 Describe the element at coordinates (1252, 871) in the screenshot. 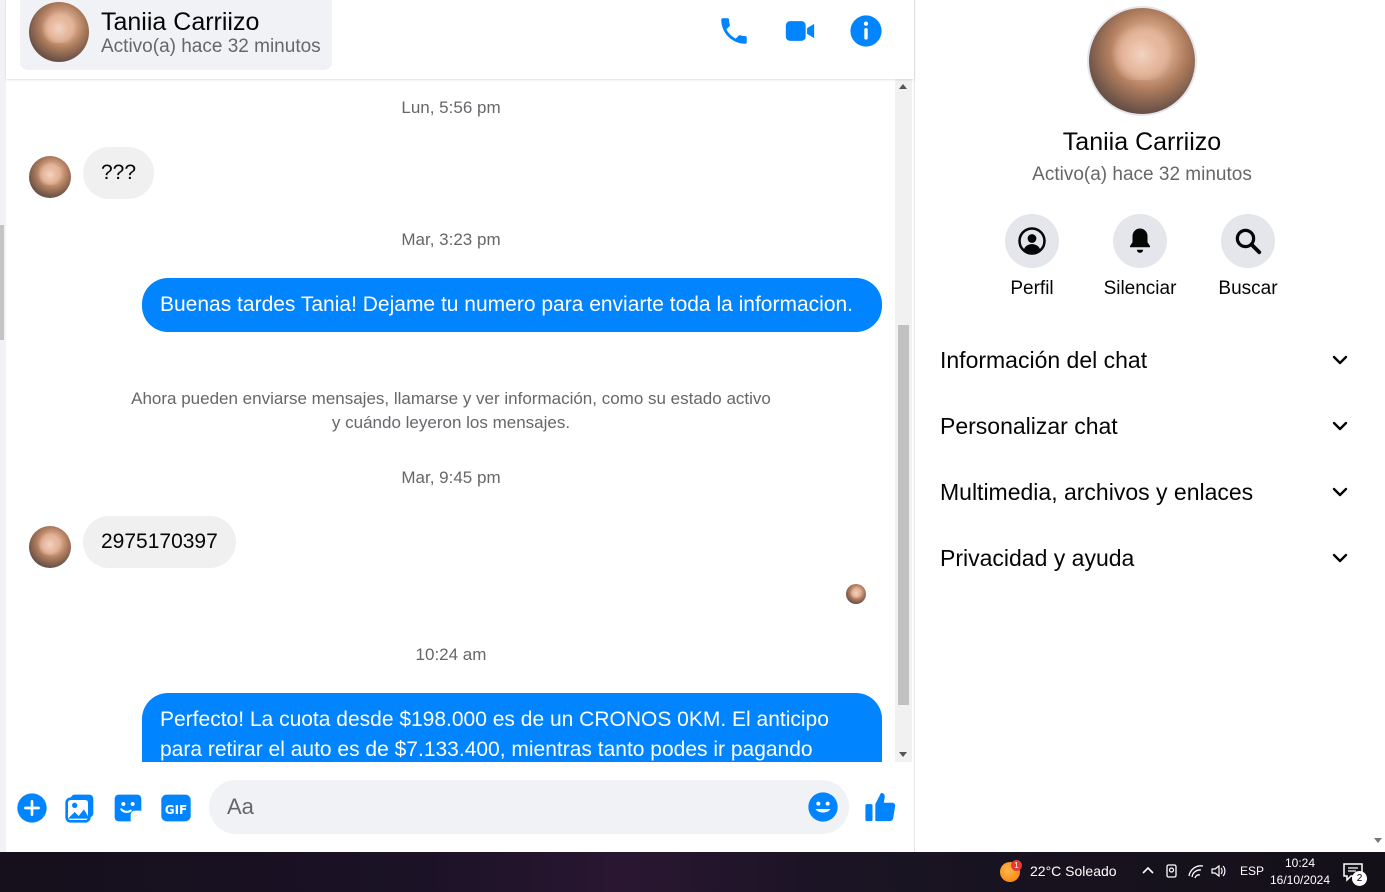

I see `language-indicator: ESP` at that location.